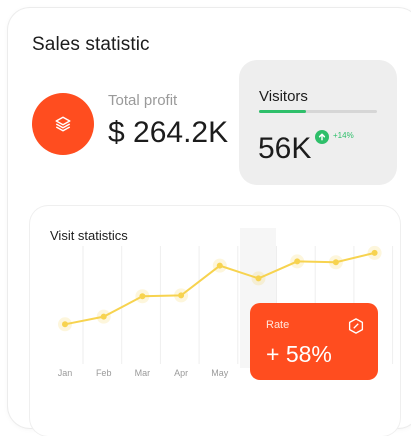  Describe the element at coordinates (168, 132) in the screenshot. I see `total-profit-value: $ 264.2K` at that location.